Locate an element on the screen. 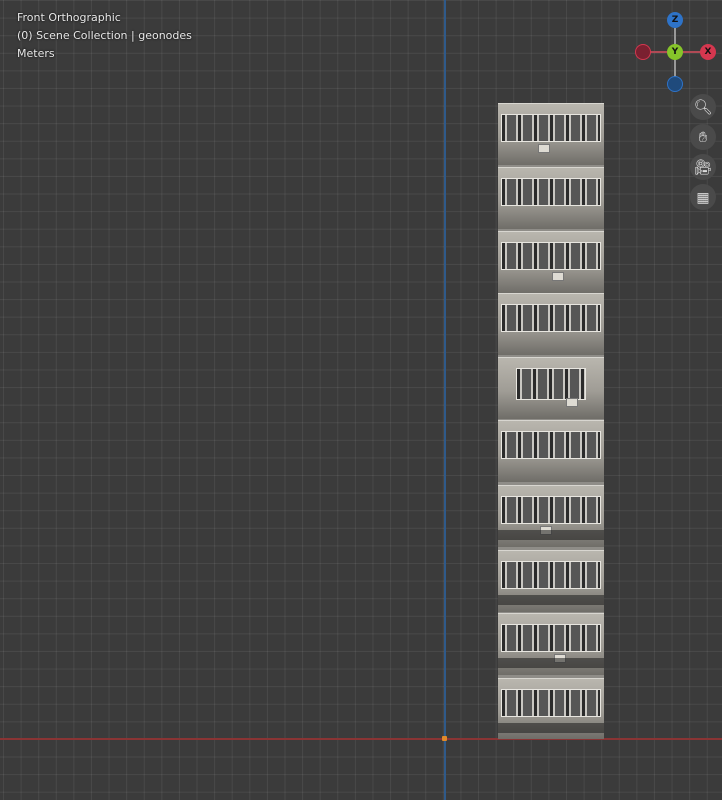  object-origin-point is located at coordinates (444, 738).